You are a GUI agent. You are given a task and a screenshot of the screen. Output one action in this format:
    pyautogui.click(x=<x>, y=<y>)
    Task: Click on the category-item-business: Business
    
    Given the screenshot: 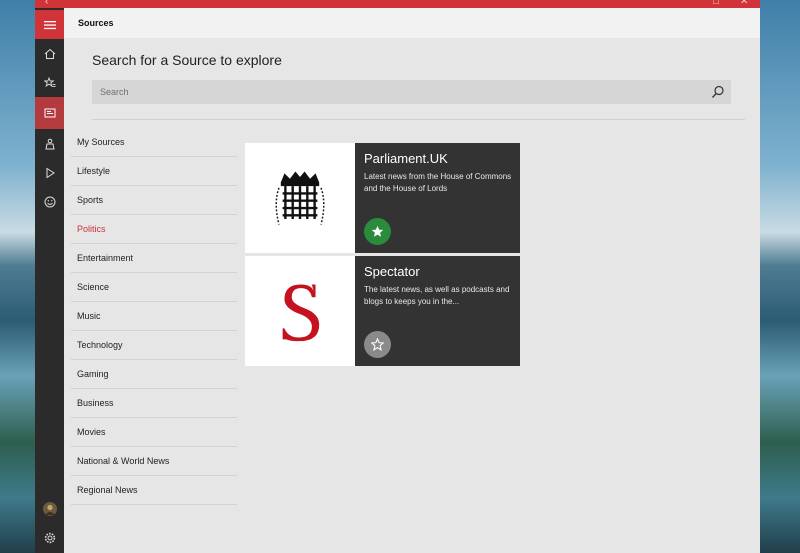 What is the action you would take?
    pyautogui.click(x=154, y=403)
    